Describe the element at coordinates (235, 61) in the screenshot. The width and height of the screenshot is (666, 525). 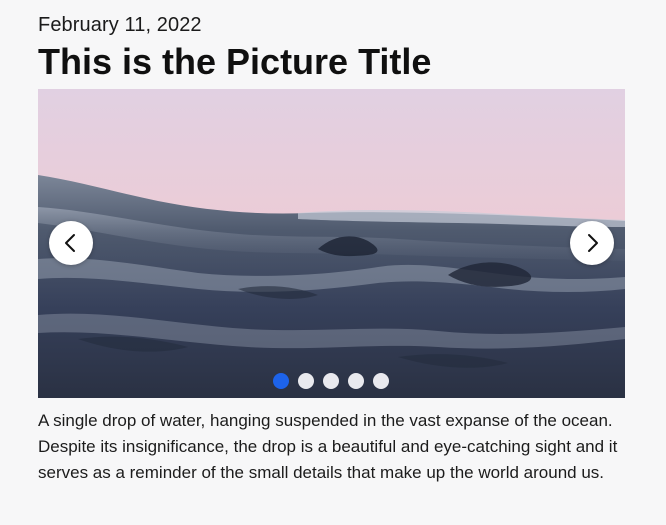
I see `post-title: This is the Picture Title` at that location.